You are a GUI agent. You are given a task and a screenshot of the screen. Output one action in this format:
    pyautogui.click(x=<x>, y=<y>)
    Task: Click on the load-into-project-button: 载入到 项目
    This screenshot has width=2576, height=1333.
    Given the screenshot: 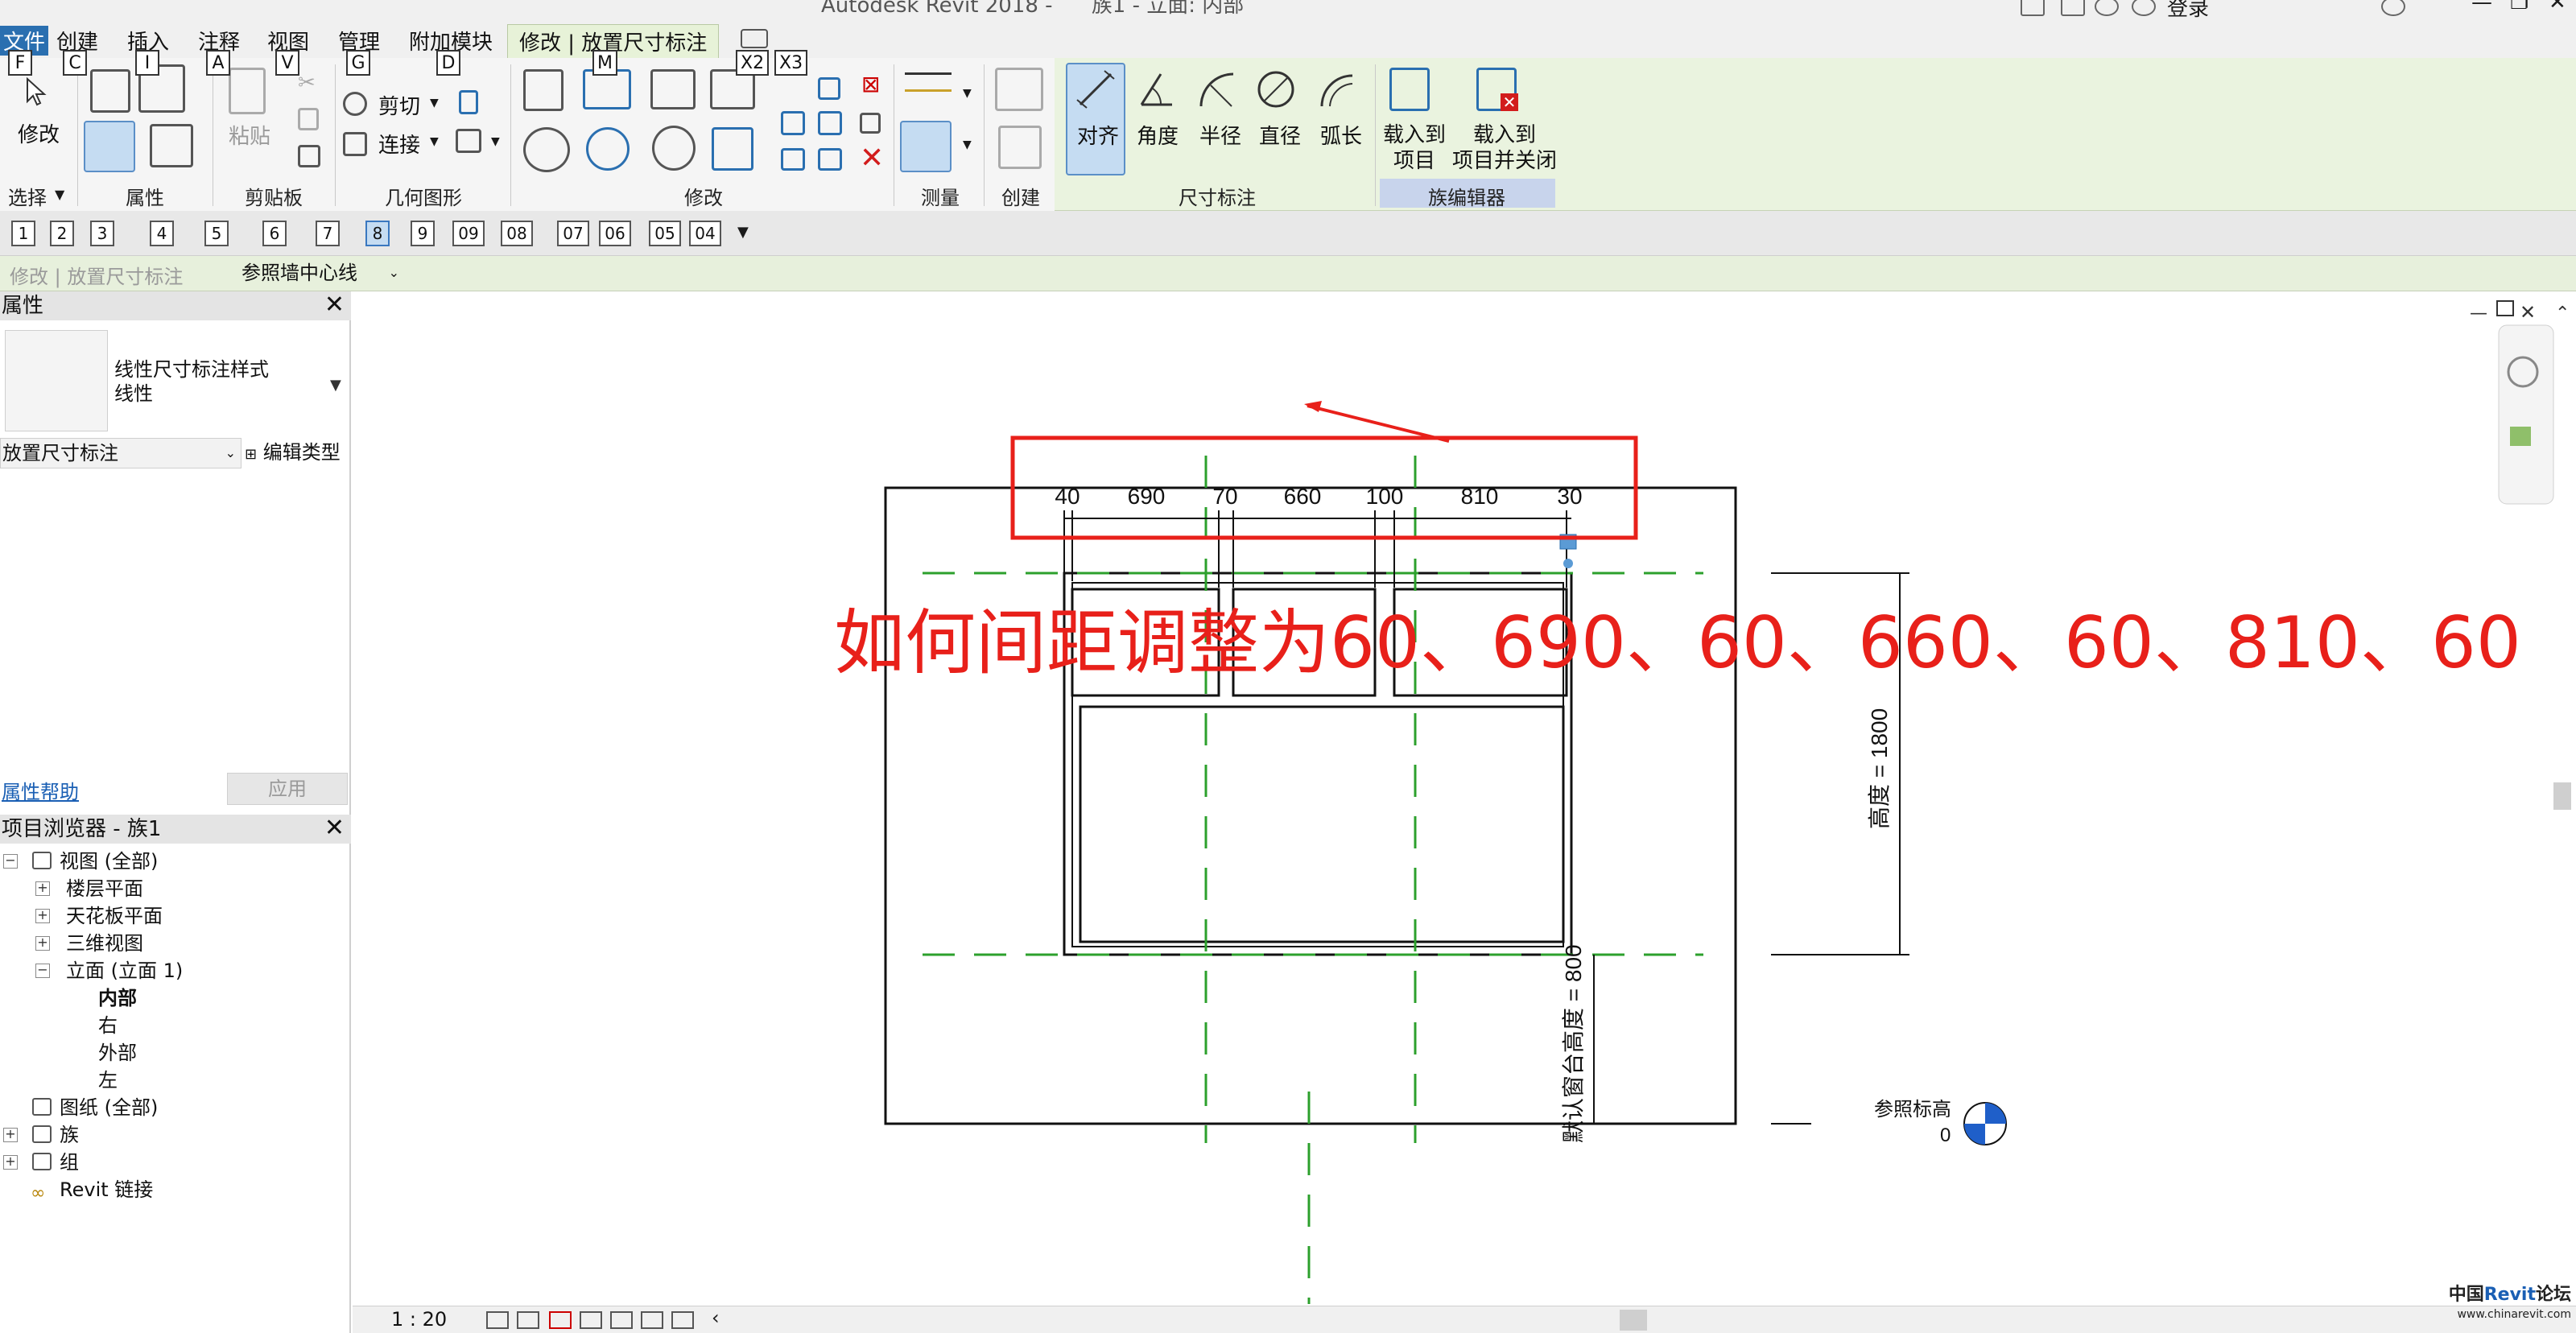 What is the action you would take?
    pyautogui.click(x=1414, y=148)
    